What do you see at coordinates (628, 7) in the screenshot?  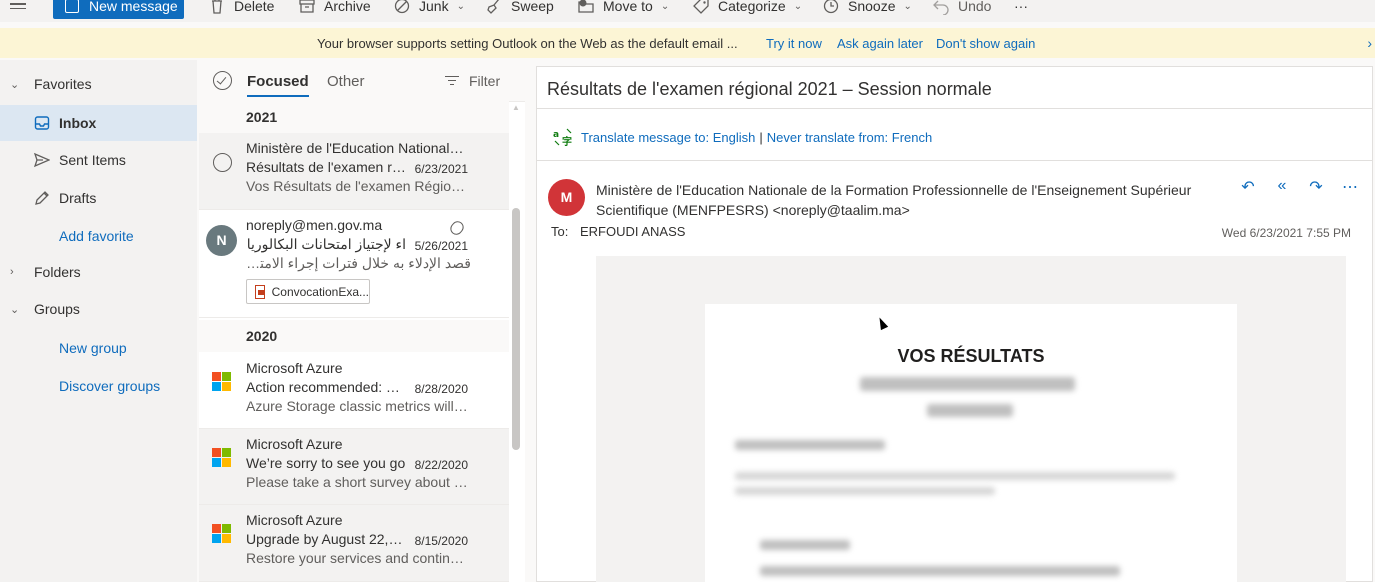 I see `move-to-label: Move to` at bounding box center [628, 7].